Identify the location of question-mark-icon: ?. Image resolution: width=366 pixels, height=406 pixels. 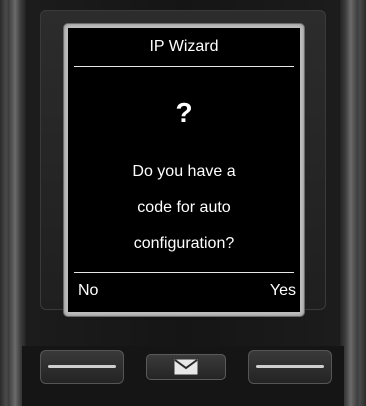
(184, 112).